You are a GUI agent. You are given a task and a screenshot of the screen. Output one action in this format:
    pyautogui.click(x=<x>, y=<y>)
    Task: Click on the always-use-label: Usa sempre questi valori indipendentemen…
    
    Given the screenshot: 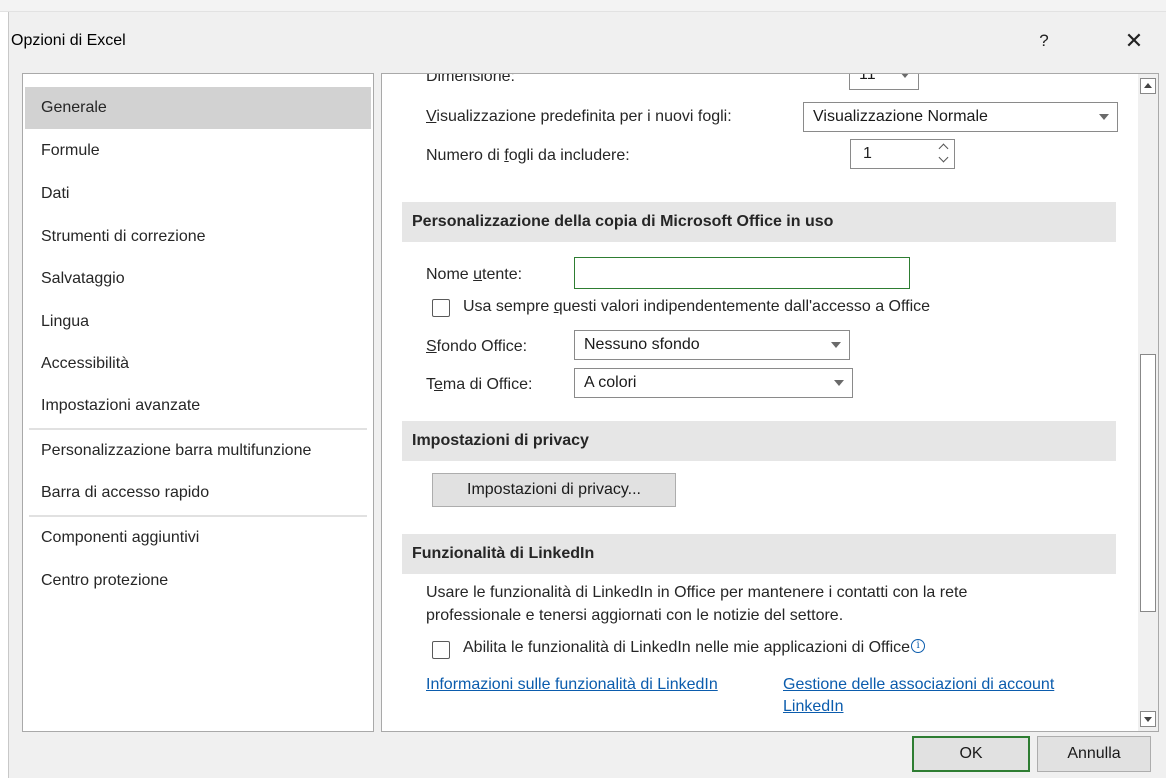 What is the action you would take?
    pyautogui.click(x=697, y=306)
    